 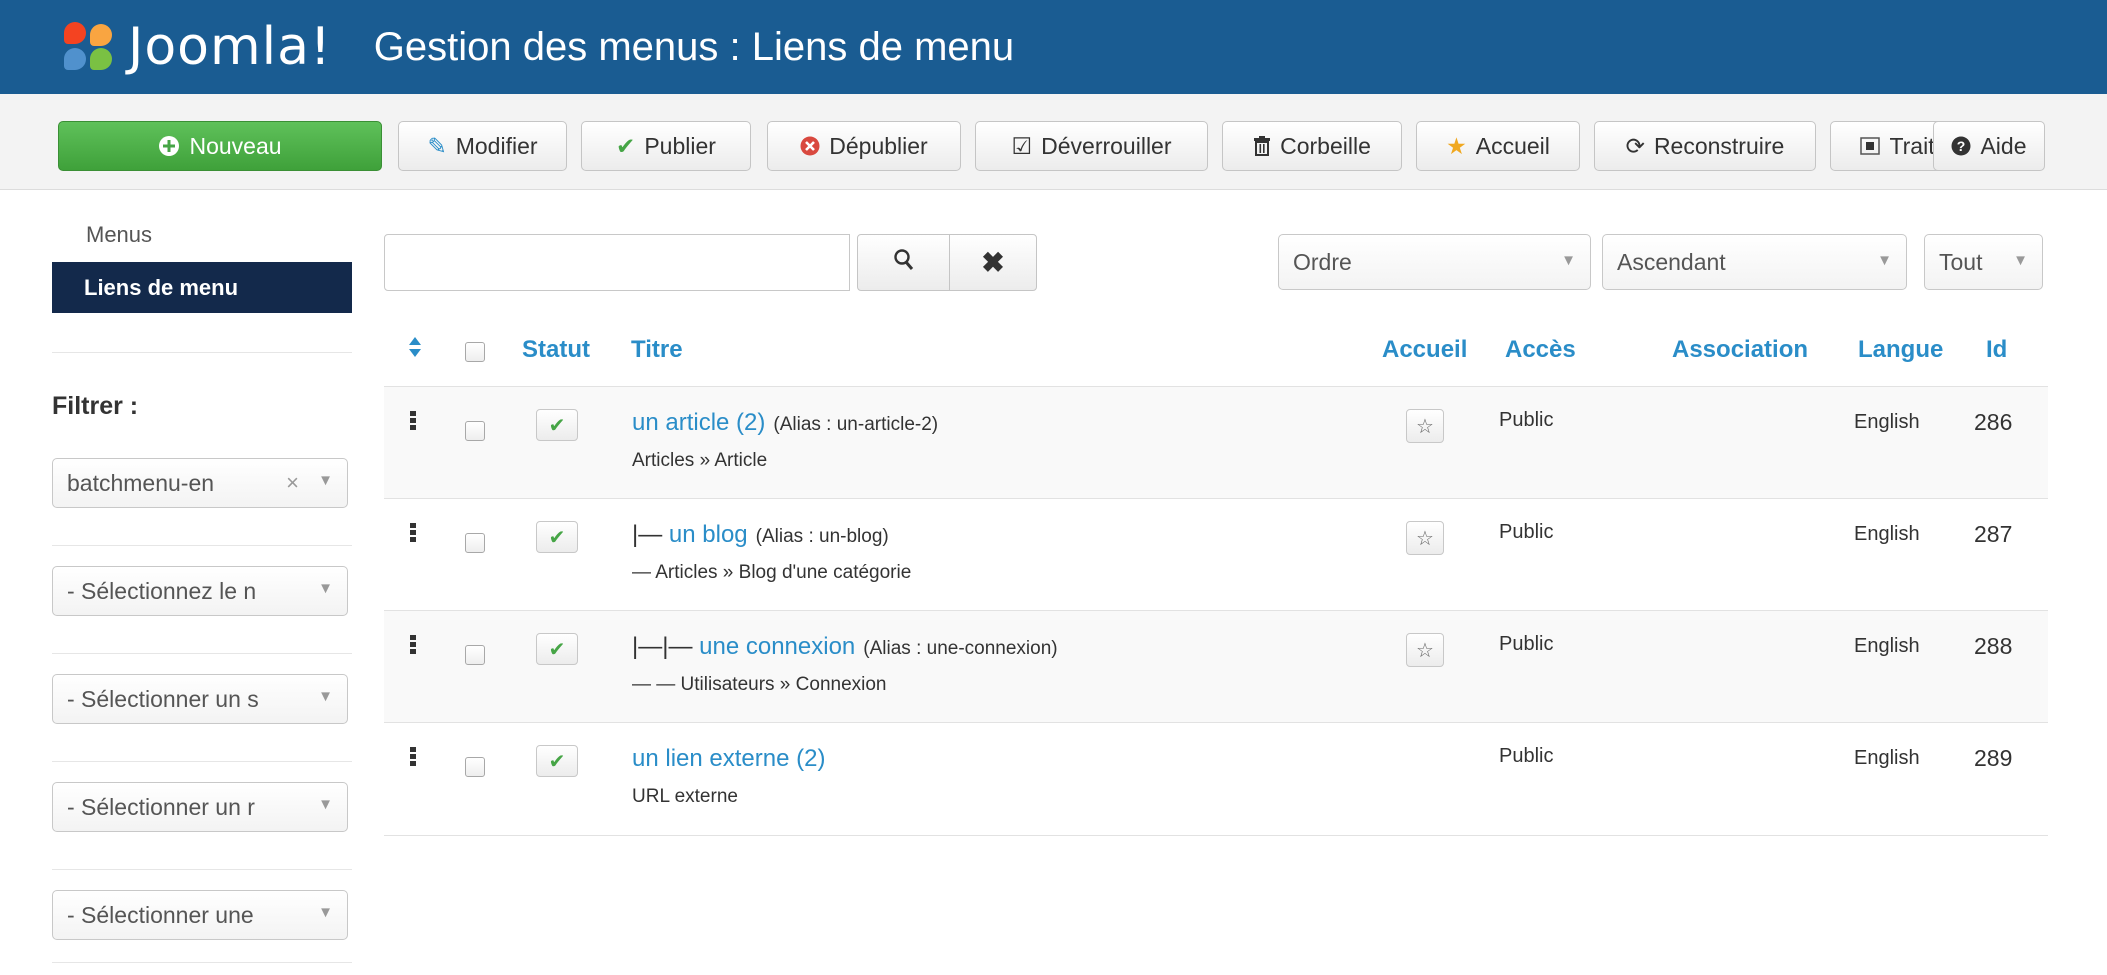 What do you see at coordinates (437, 145) in the screenshot?
I see `edit-icon: ✎` at bounding box center [437, 145].